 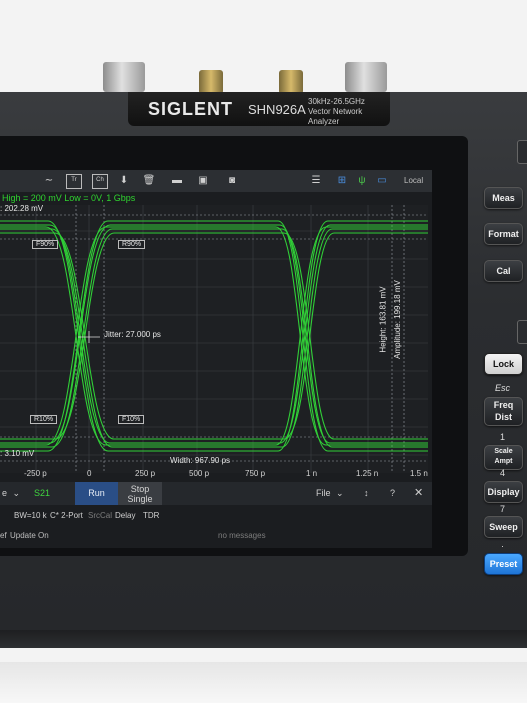 I want to click on status-delay: Delay, so click(x=125, y=515).